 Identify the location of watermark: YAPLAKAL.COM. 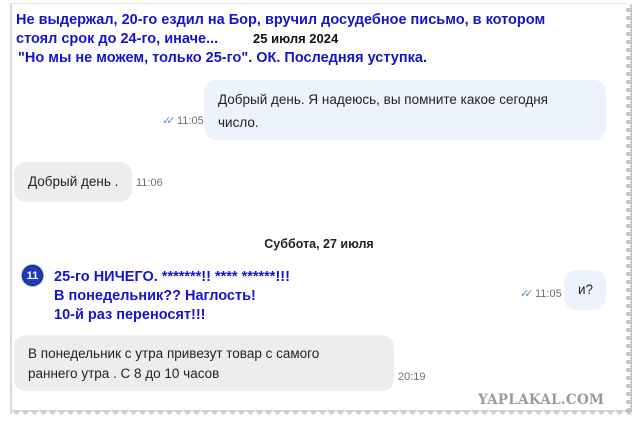
(541, 400).